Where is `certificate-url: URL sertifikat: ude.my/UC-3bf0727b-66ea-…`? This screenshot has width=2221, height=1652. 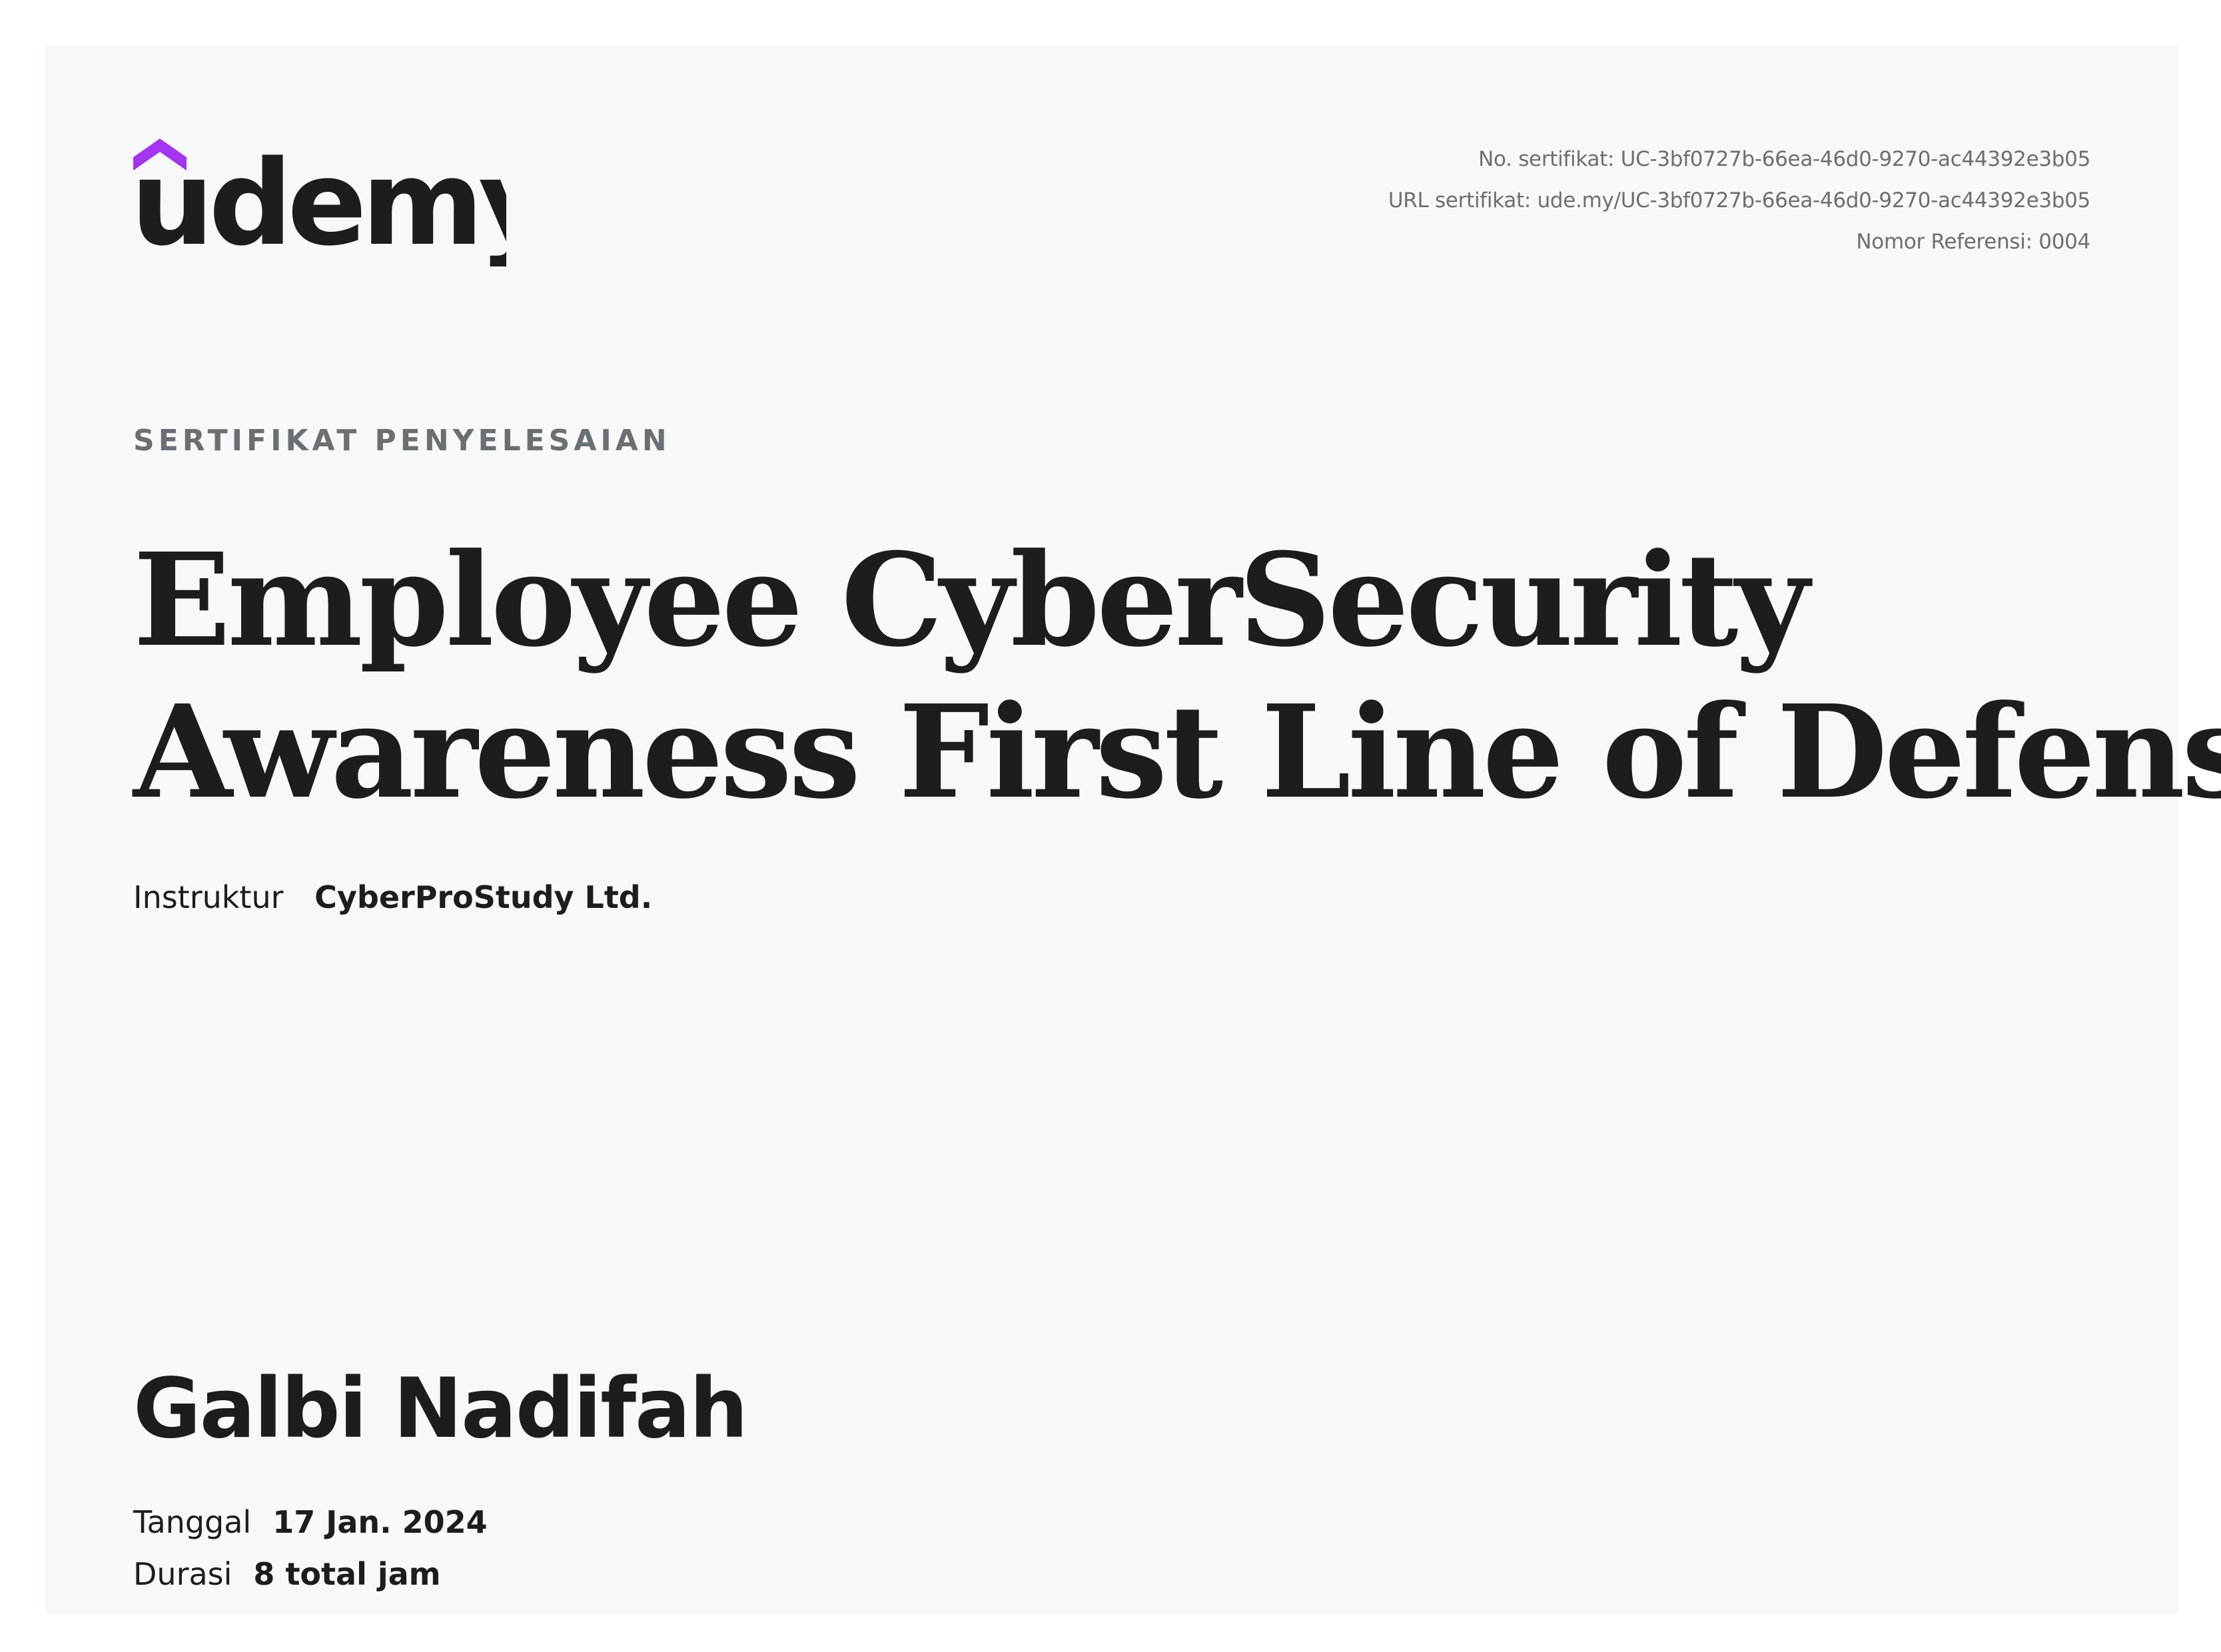 certificate-url: URL sertifikat: ude.my/UC-3bf0727b-66ea-… is located at coordinates (1739, 200).